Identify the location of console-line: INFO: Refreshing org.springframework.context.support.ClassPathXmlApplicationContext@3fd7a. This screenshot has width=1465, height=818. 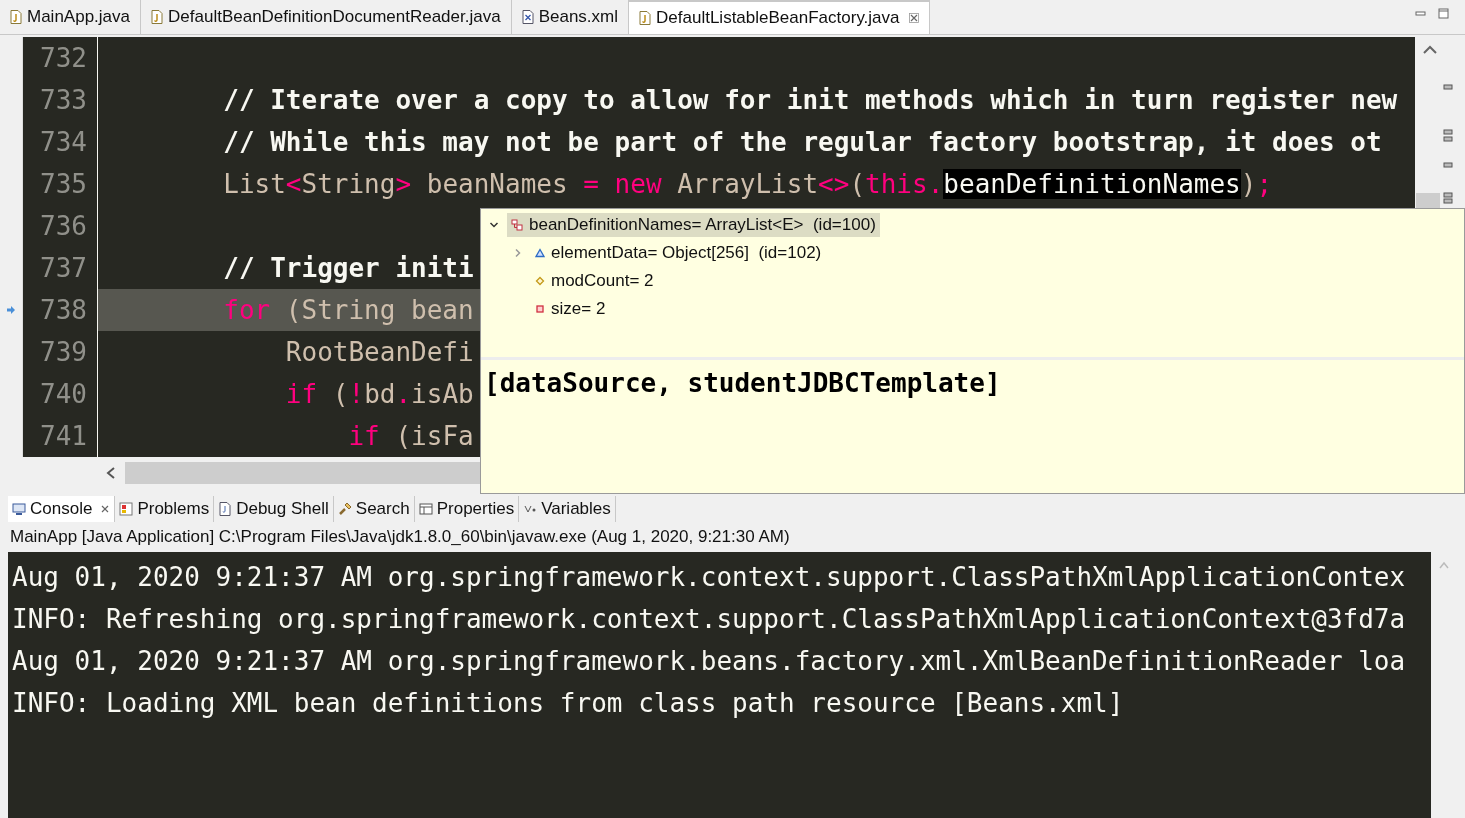
(709, 619).